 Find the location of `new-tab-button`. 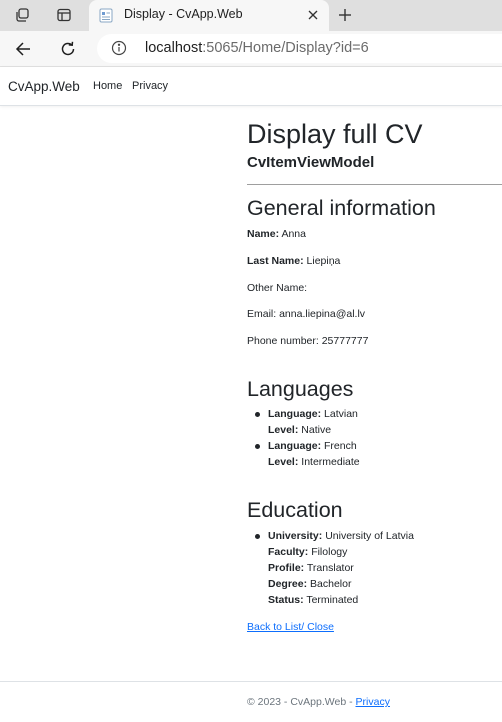

new-tab-button is located at coordinates (345, 15).